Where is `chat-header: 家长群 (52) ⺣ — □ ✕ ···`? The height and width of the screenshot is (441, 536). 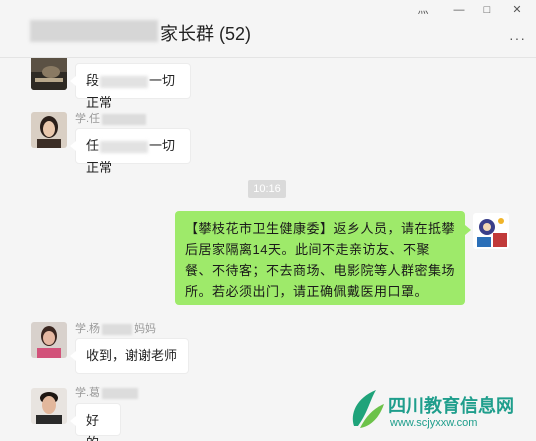
chat-header: 家长群 (52) ⺣ — □ ✕ ··· is located at coordinates (268, 29).